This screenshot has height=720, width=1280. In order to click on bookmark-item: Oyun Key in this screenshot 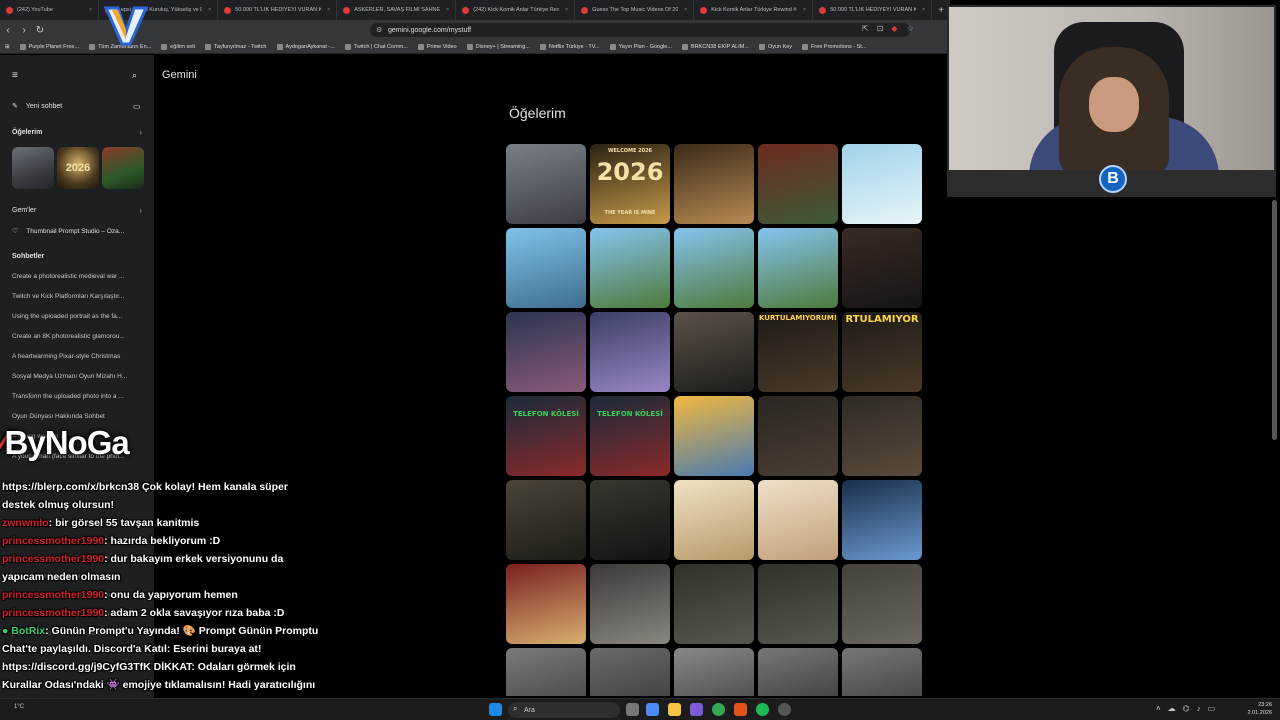, I will do `click(775, 46)`.